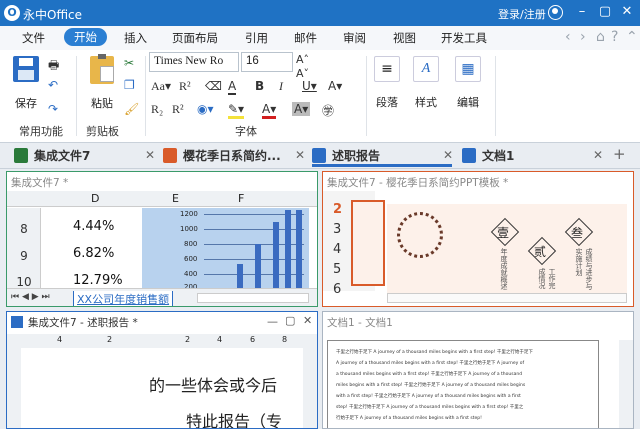 The image size is (640, 429). What do you see at coordinates (195, 38) in the screenshot?
I see `menu-layout: 页面布局` at bounding box center [195, 38].